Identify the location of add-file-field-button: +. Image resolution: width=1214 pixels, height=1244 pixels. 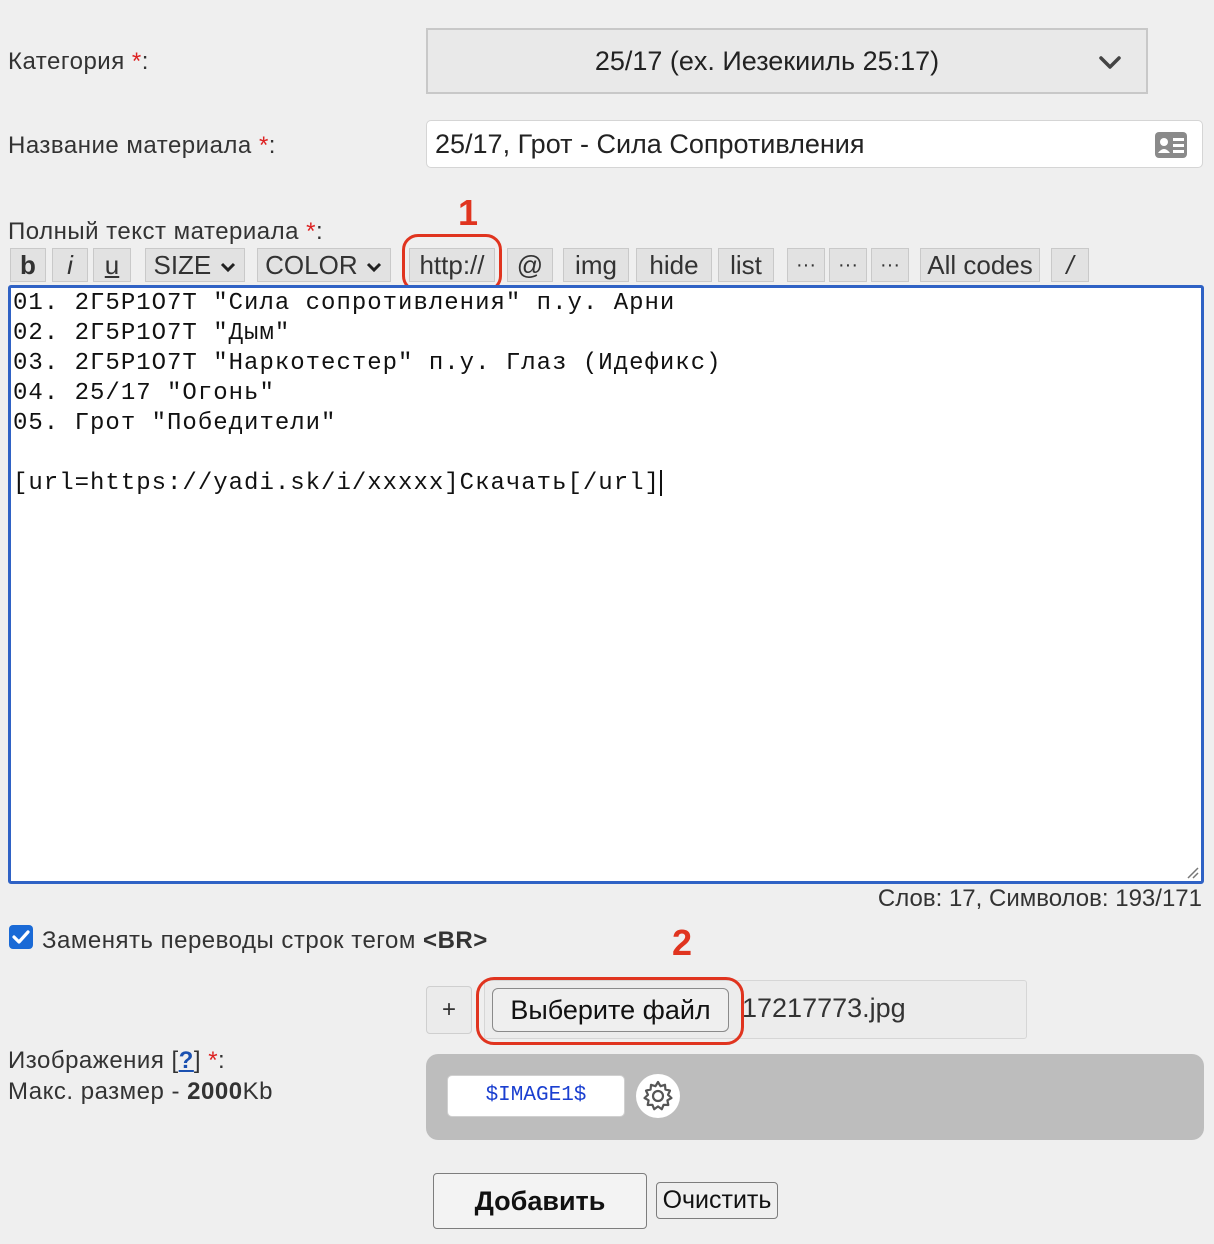
(449, 1010).